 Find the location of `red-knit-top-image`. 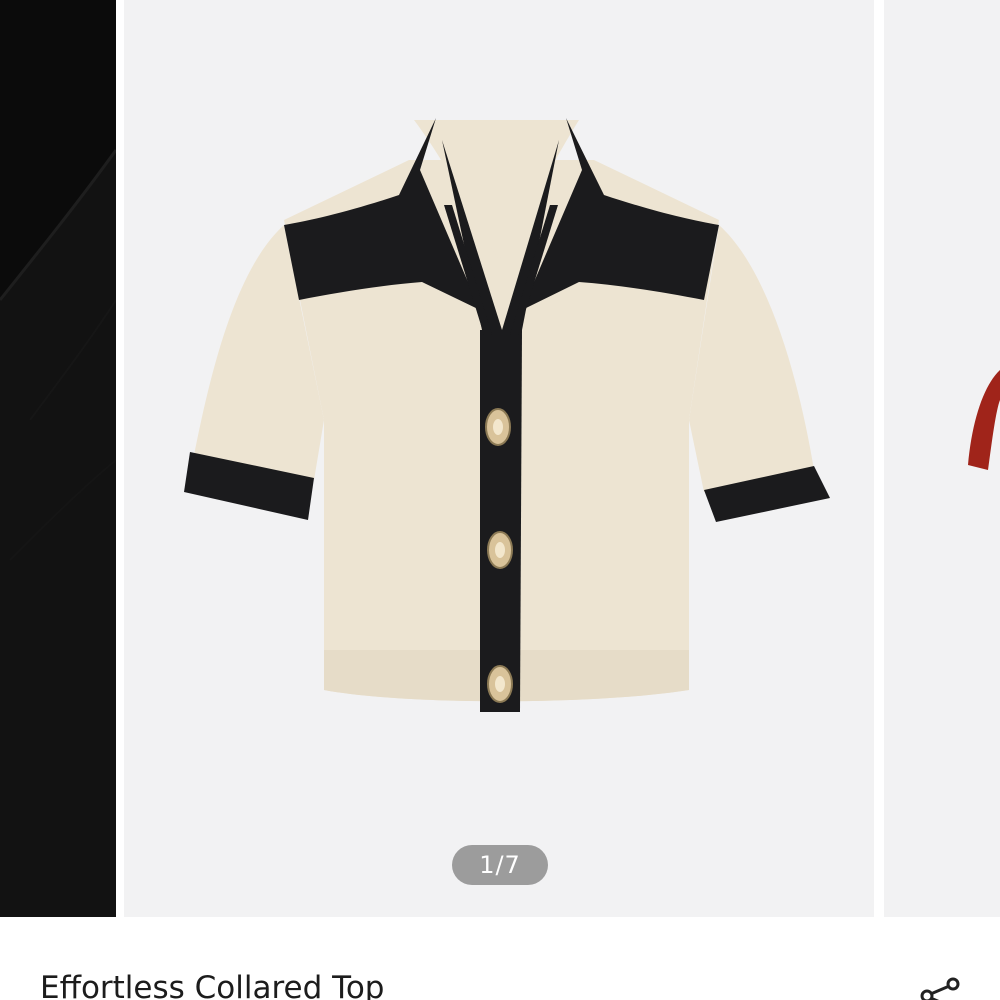

red-knit-top-image is located at coordinates (942, 458).